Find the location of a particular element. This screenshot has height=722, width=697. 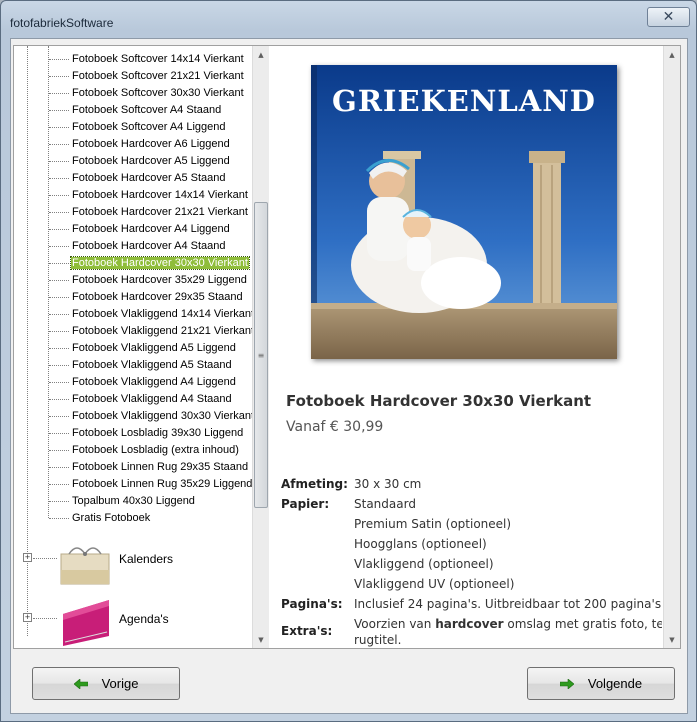

tree-item-label: Fotoboek Hardcover 21x21 Vierkant is located at coordinates (160, 212).